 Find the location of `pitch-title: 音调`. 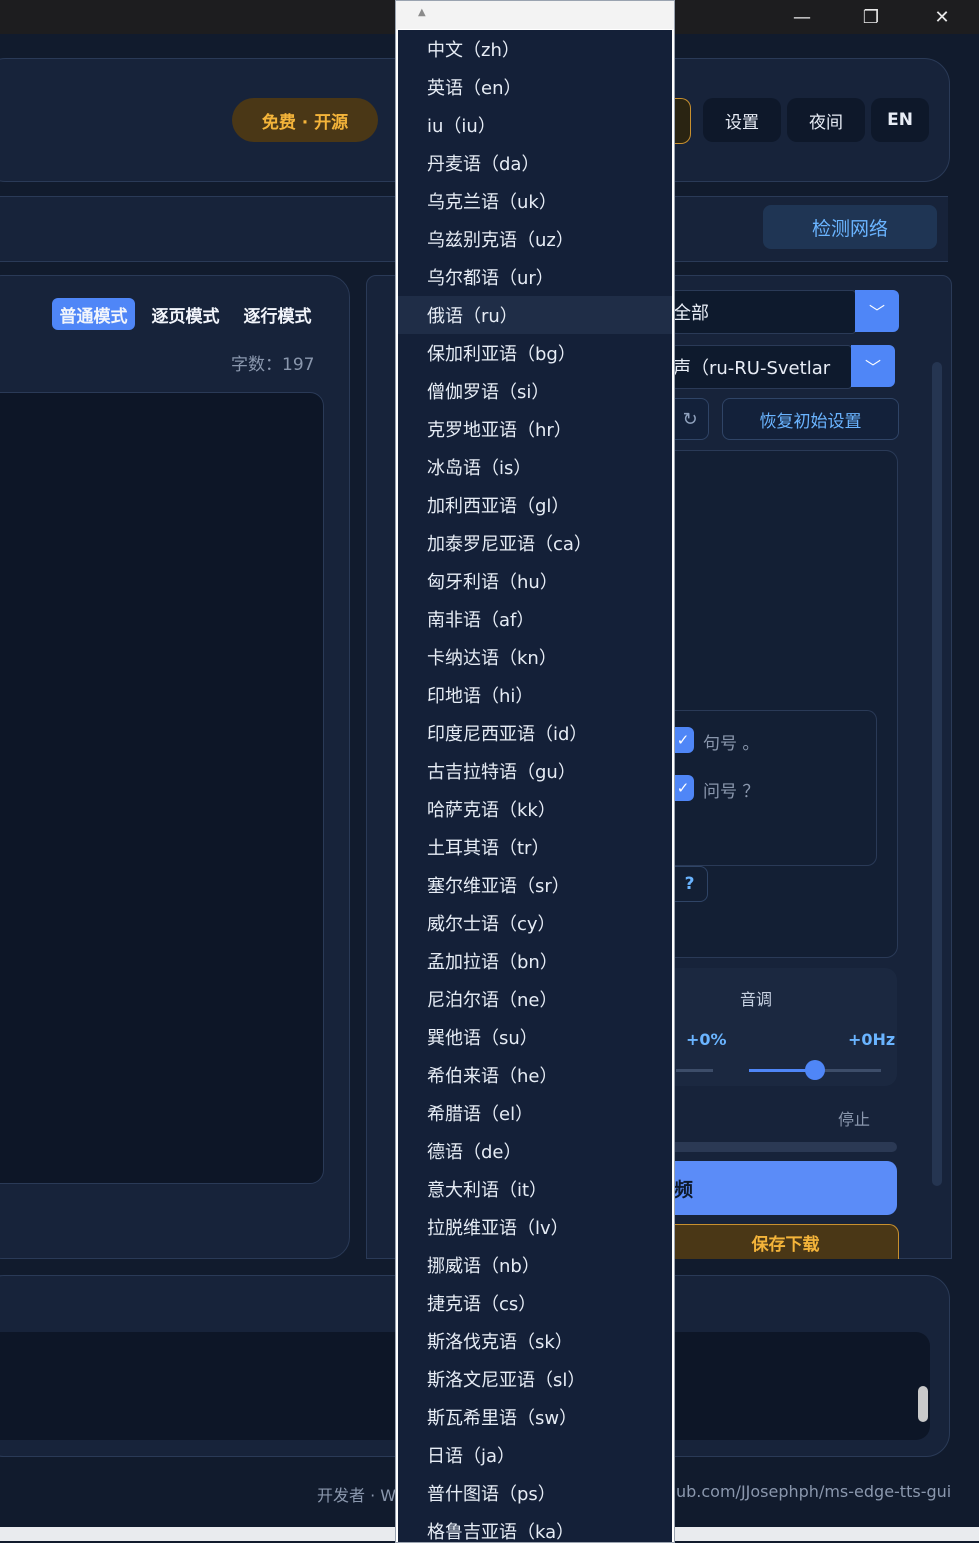

pitch-title: 音调 is located at coordinates (756, 999).